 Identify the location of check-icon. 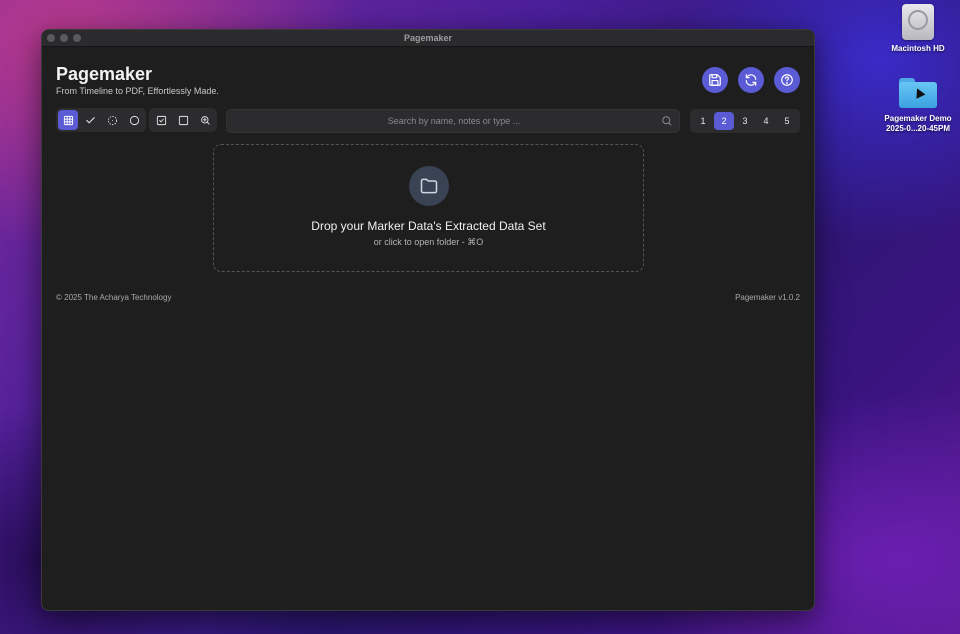
(90, 119).